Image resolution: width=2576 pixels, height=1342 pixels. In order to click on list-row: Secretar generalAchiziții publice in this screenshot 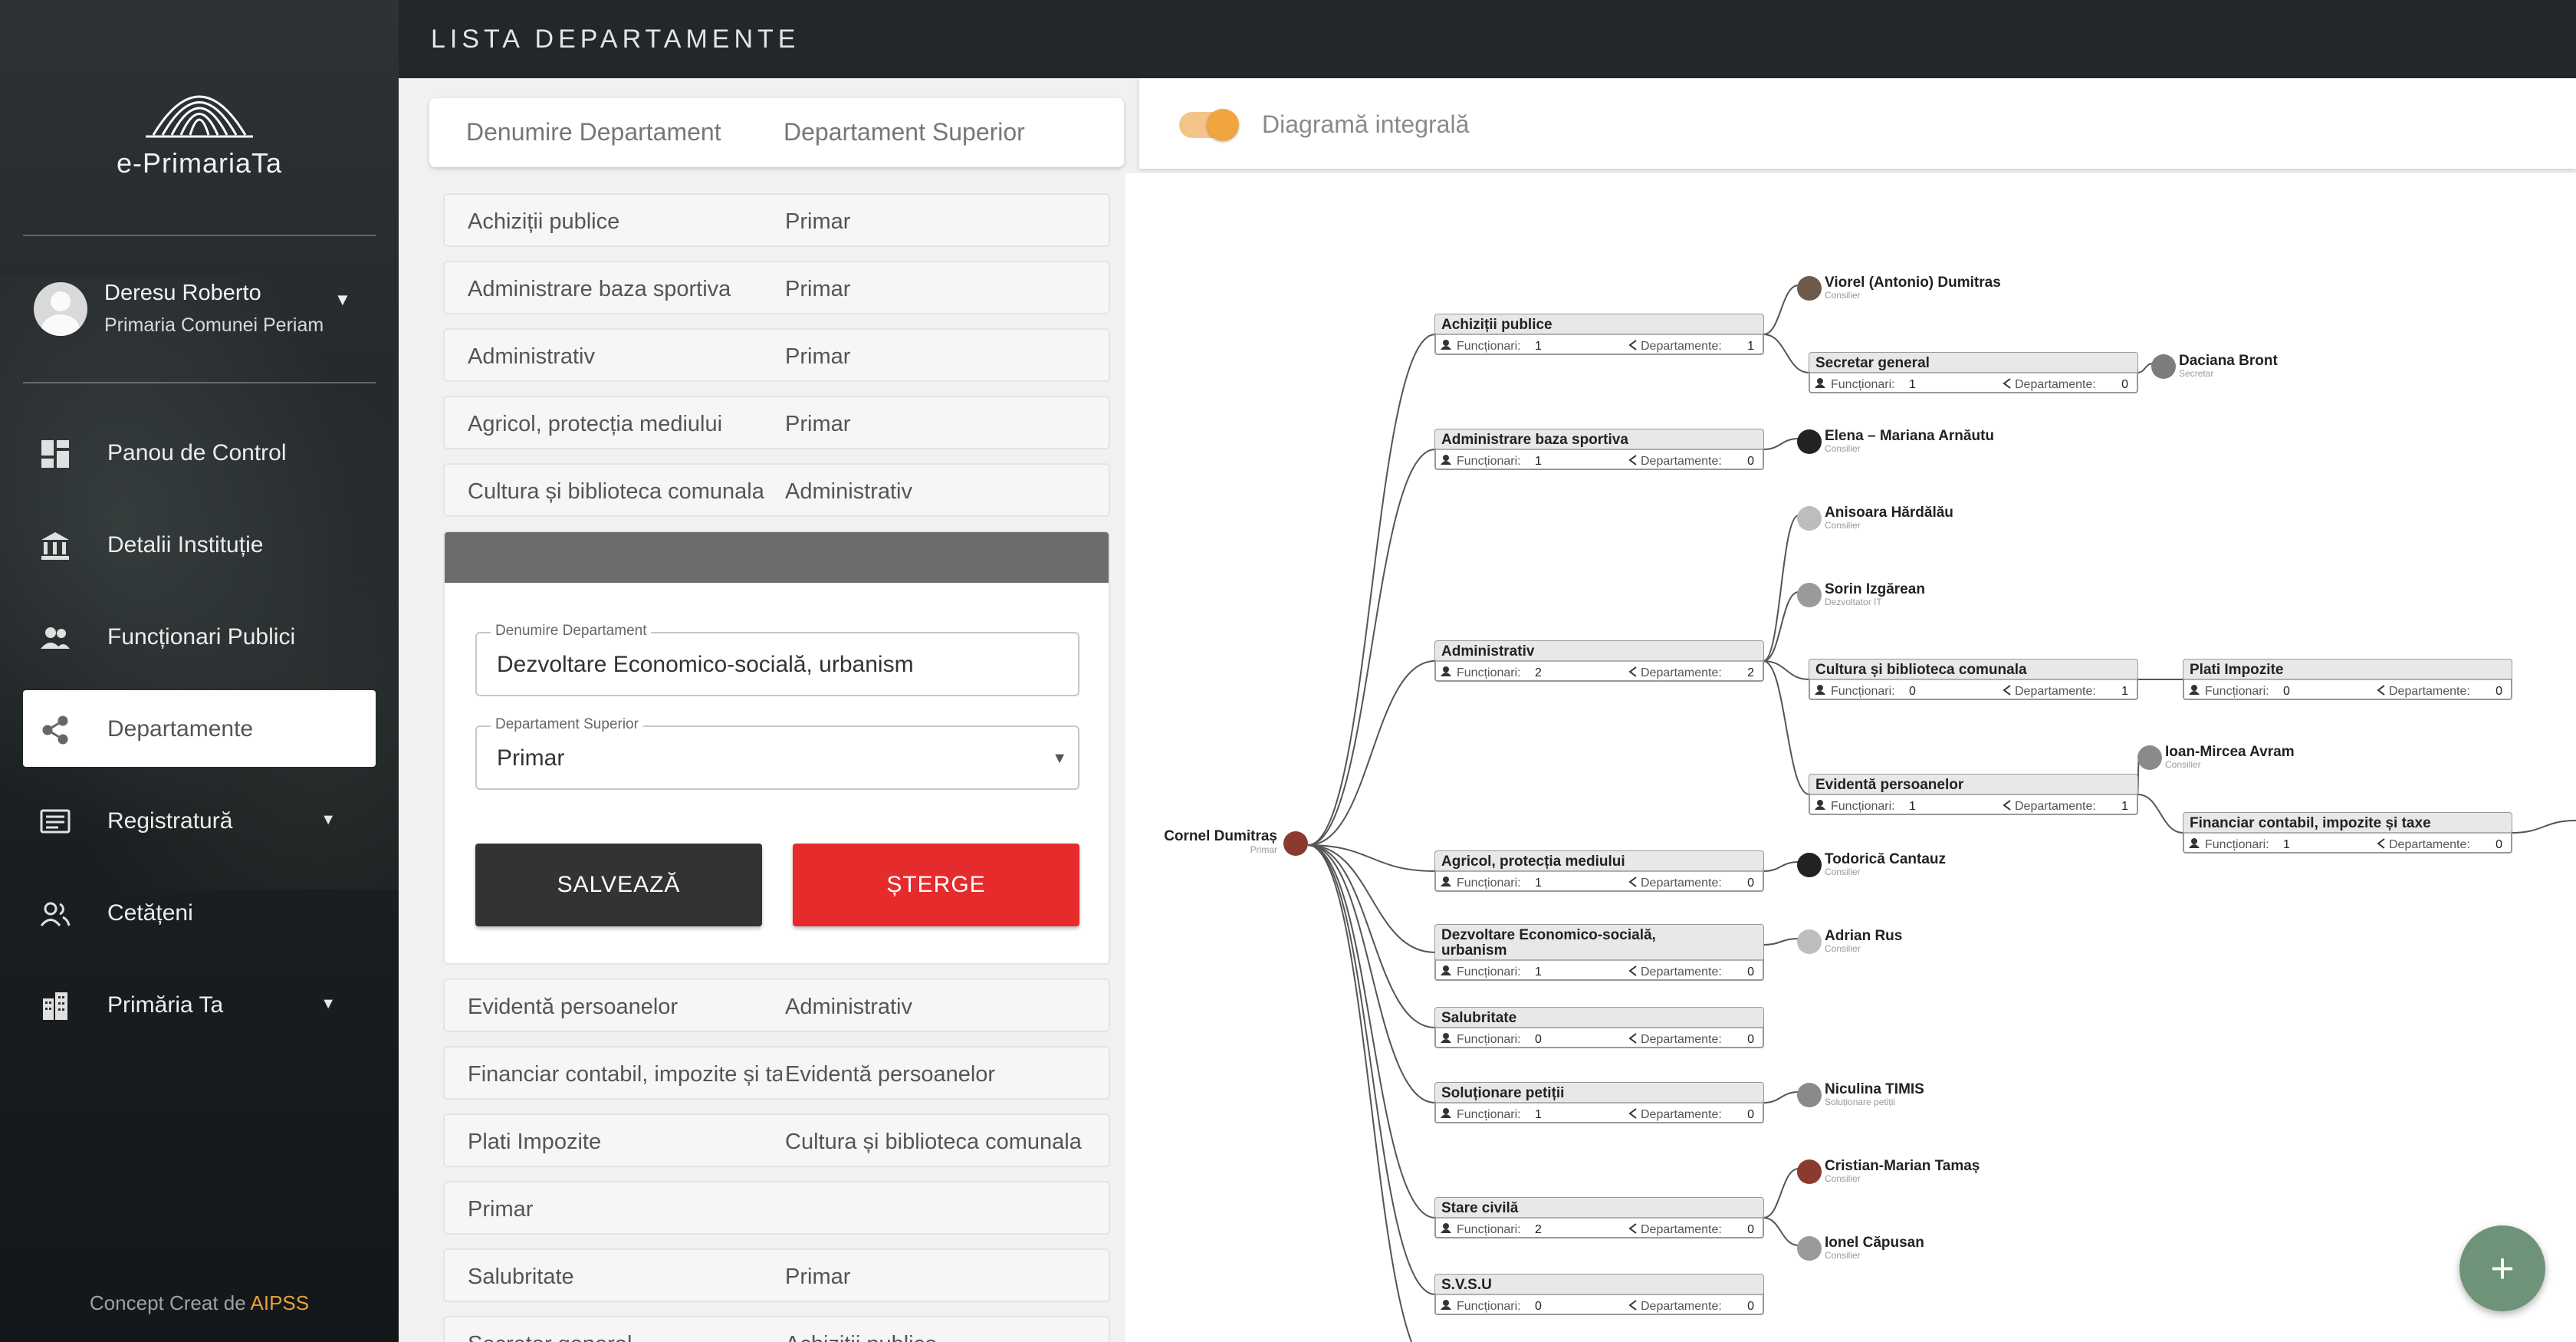, I will do `click(777, 1329)`.